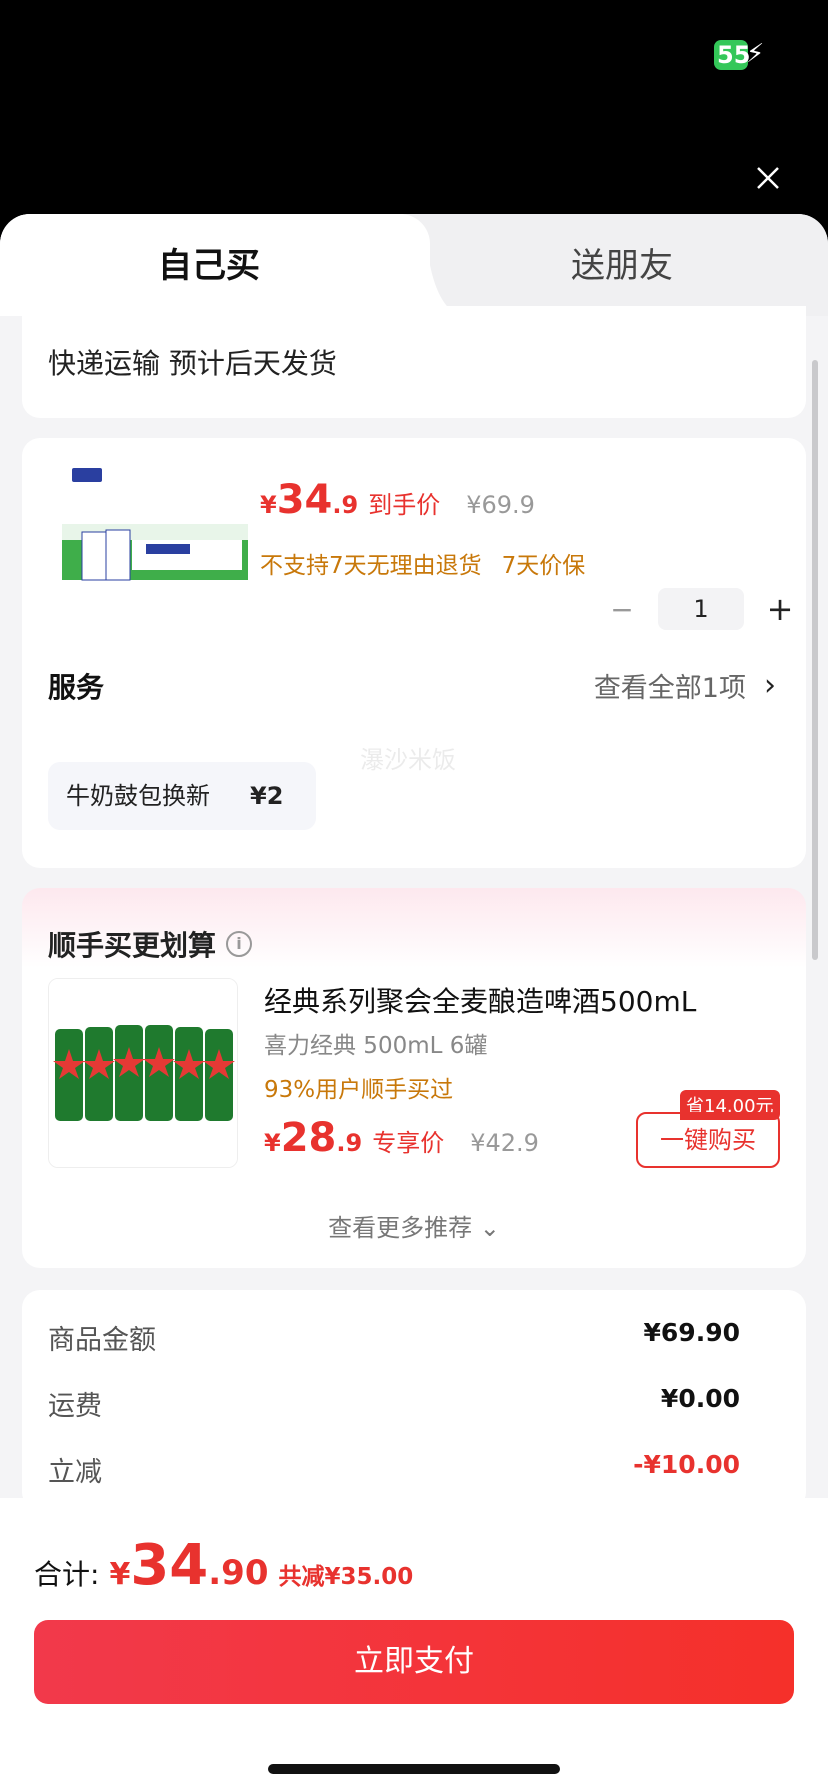 This screenshot has width=828, height=1792. Describe the element at coordinates (102, 1340) in the screenshot. I see `summary-label: 商品金额` at that location.